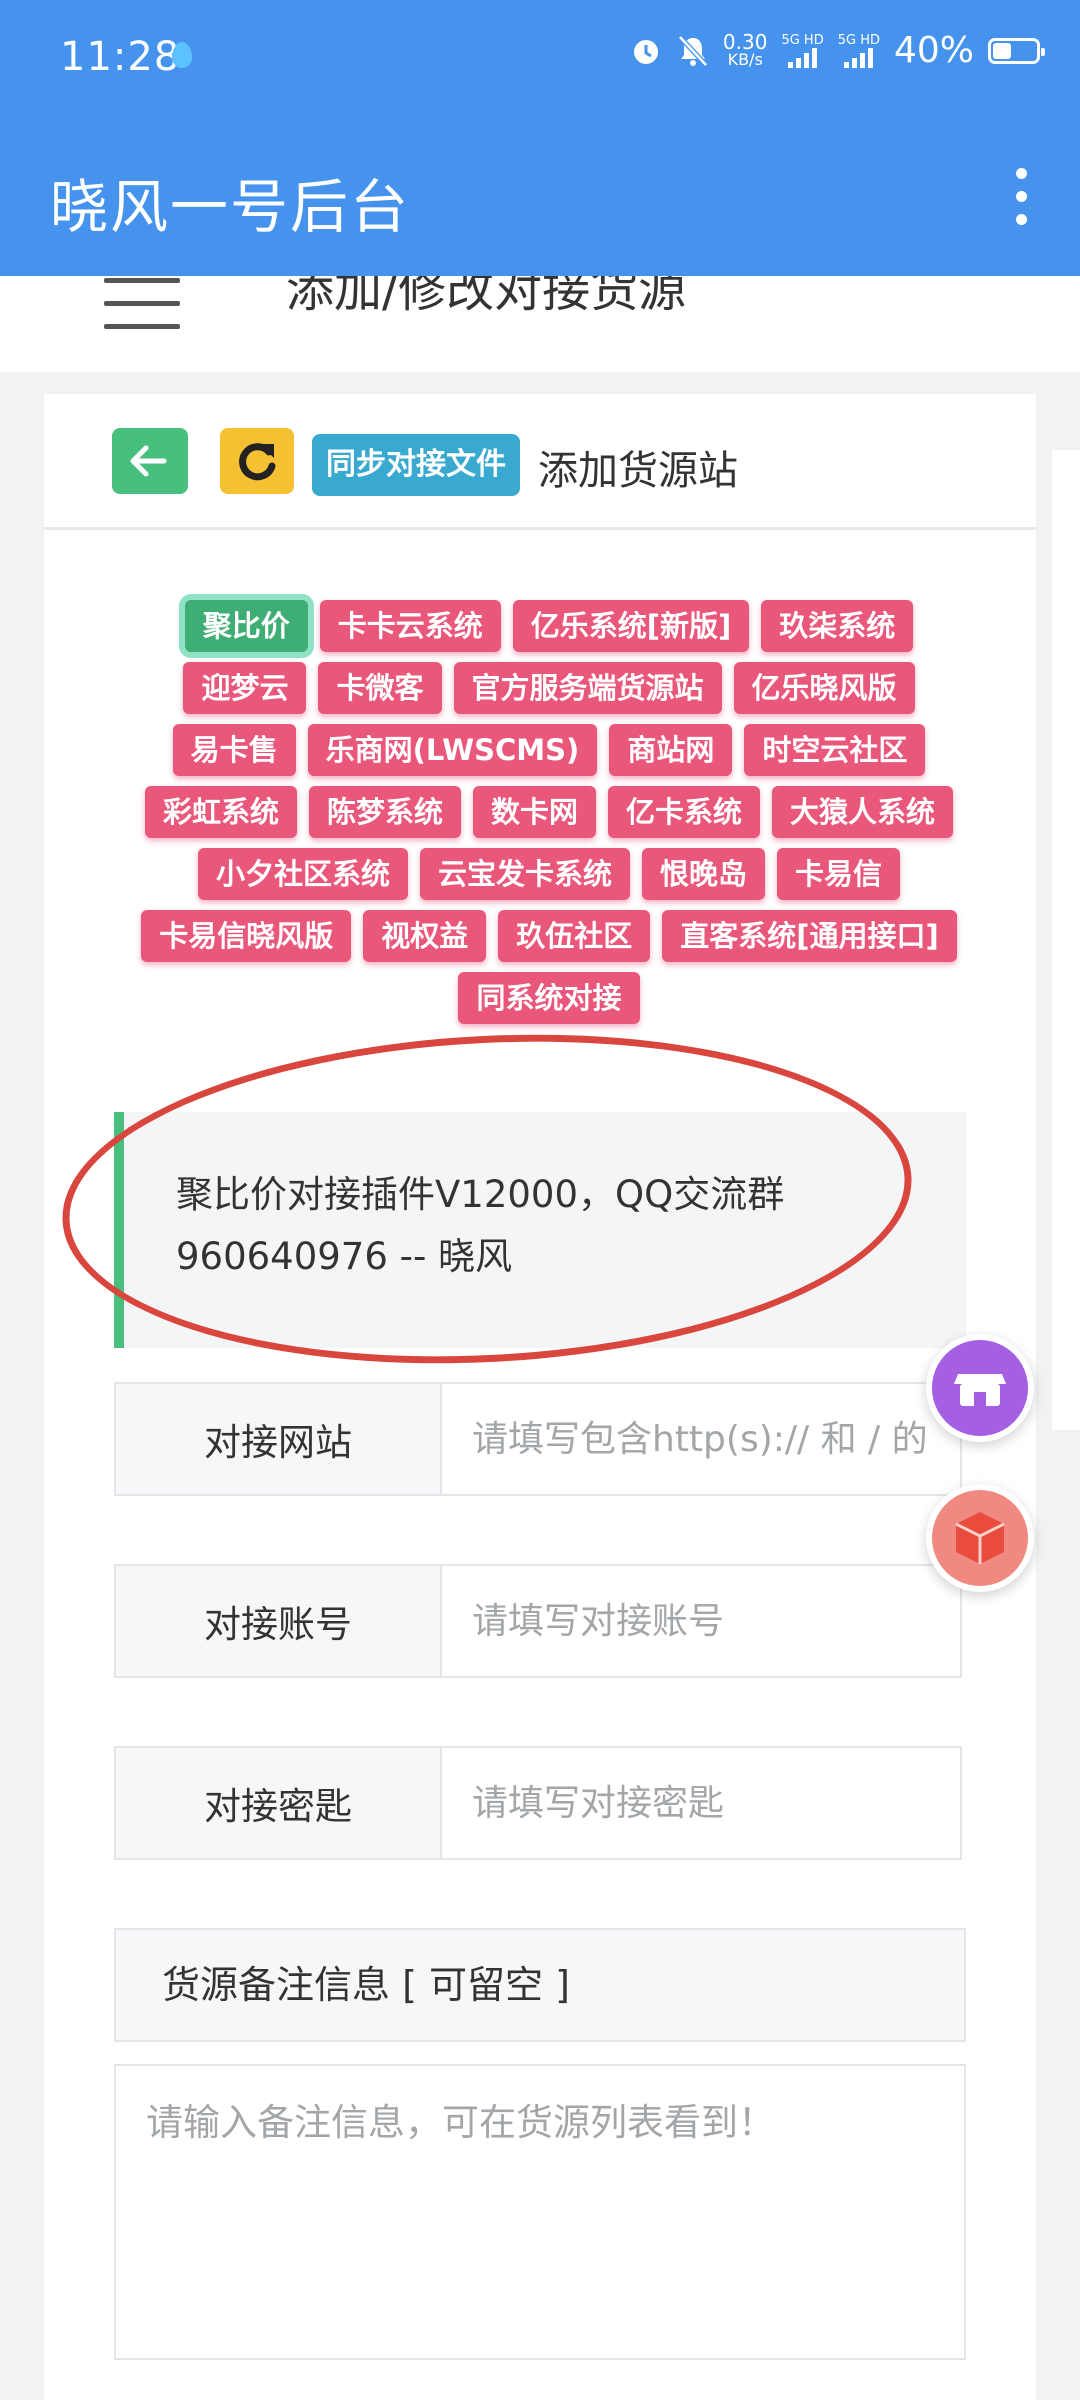 This screenshot has height=2400, width=1080. I want to click on site-label: 对接网站, so click(279, 1439).